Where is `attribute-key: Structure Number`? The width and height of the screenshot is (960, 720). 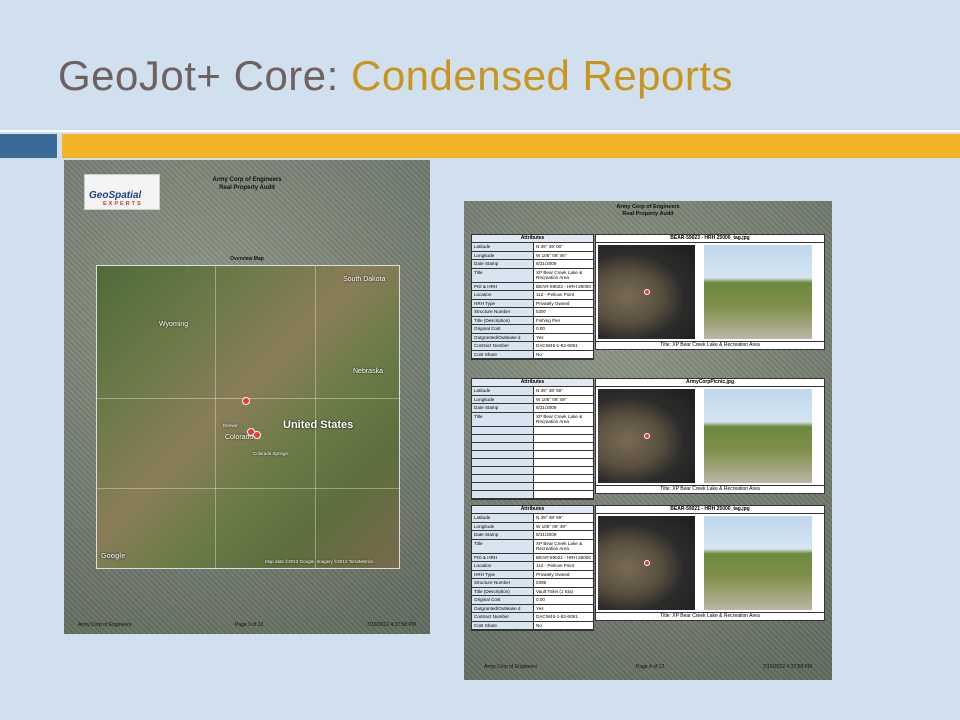 attribute-key: Structure Number is located at coordinates (503, 312).